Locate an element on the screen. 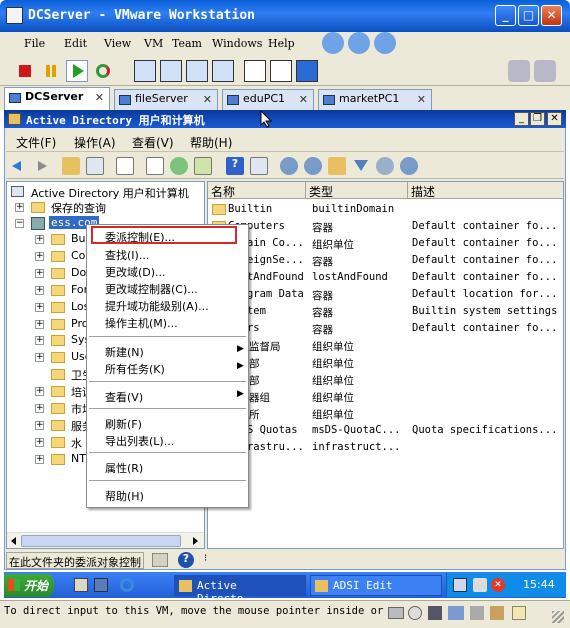  start-button: 开始 is located at coordinates (29, 585).